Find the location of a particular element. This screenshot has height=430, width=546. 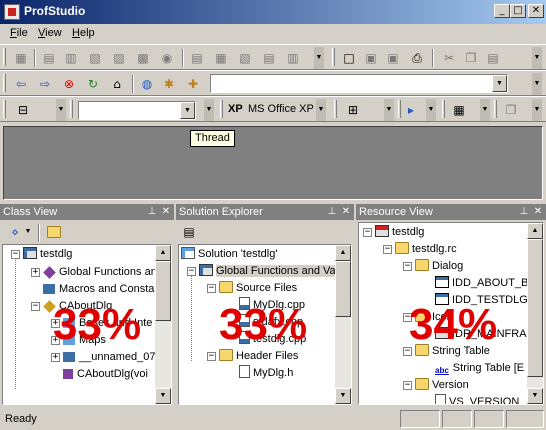

print-icon: ⎙ is located at coordinates (417, 58).